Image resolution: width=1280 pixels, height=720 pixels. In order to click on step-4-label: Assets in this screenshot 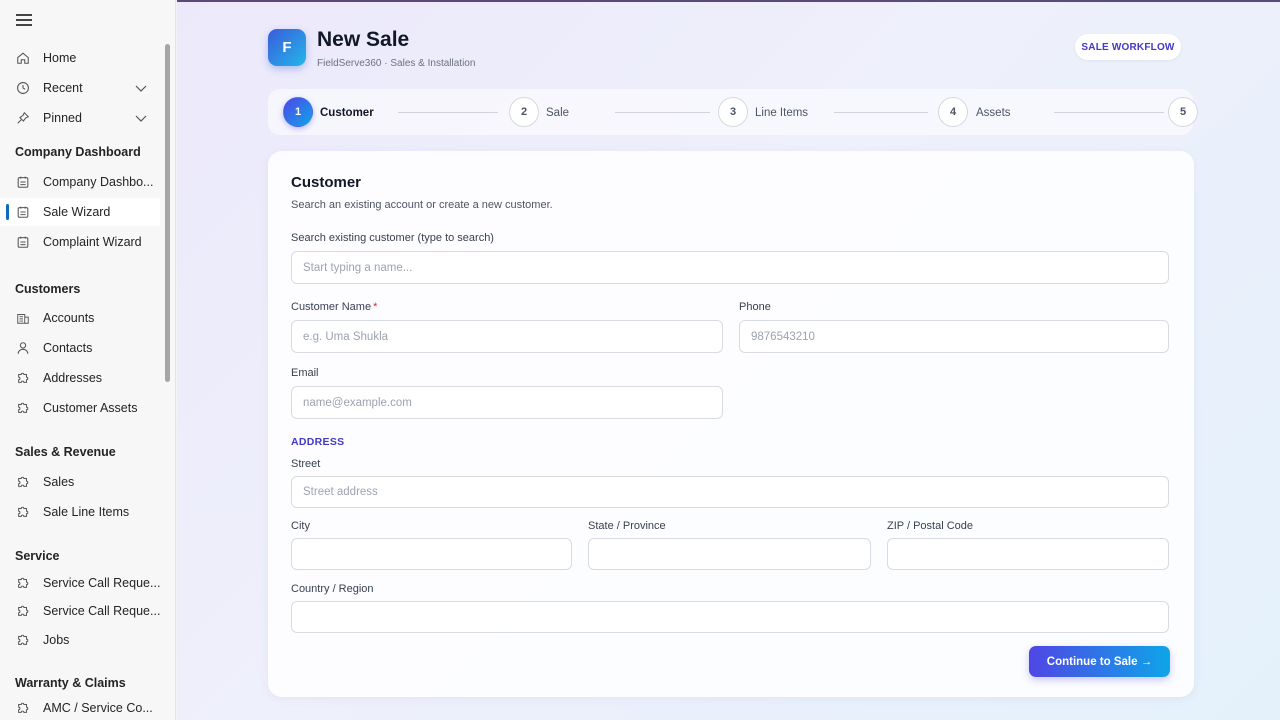, I will do `click(993, 113)`.